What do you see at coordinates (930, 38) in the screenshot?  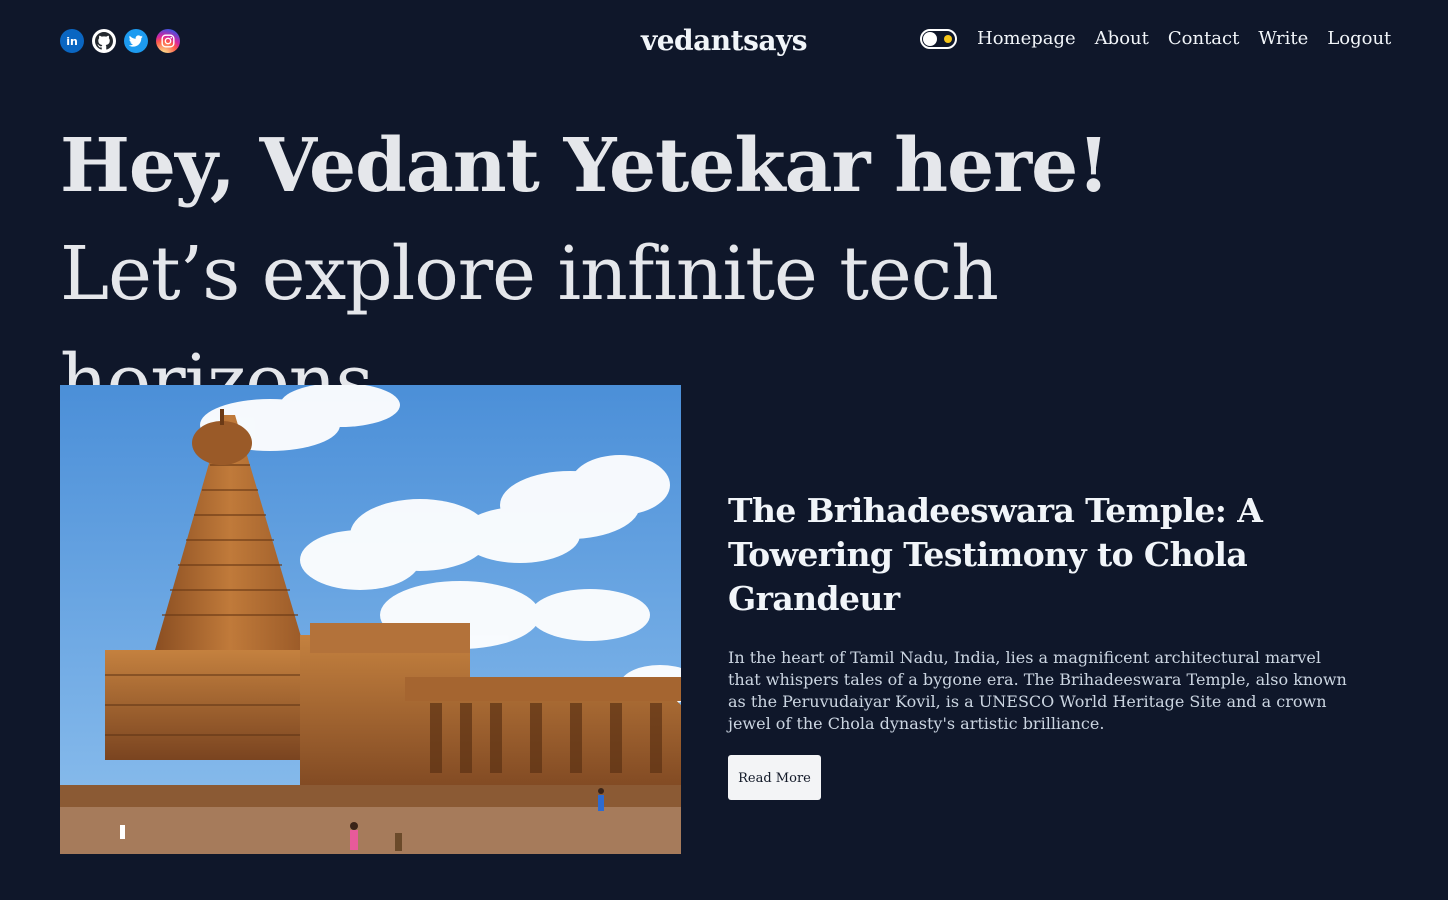 I see `toggle-knob` at bounding box center [930, 38].